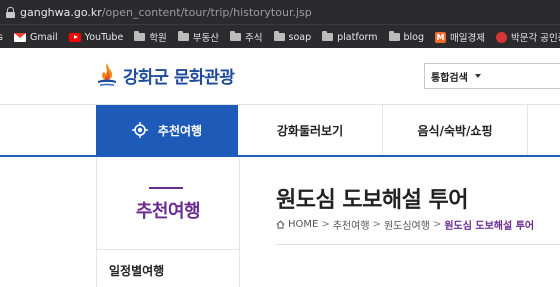 Image resolution: width=560 pixels, height=287 pixels. I want to click on search-scope-select: 통합검색, so click(492, 76).